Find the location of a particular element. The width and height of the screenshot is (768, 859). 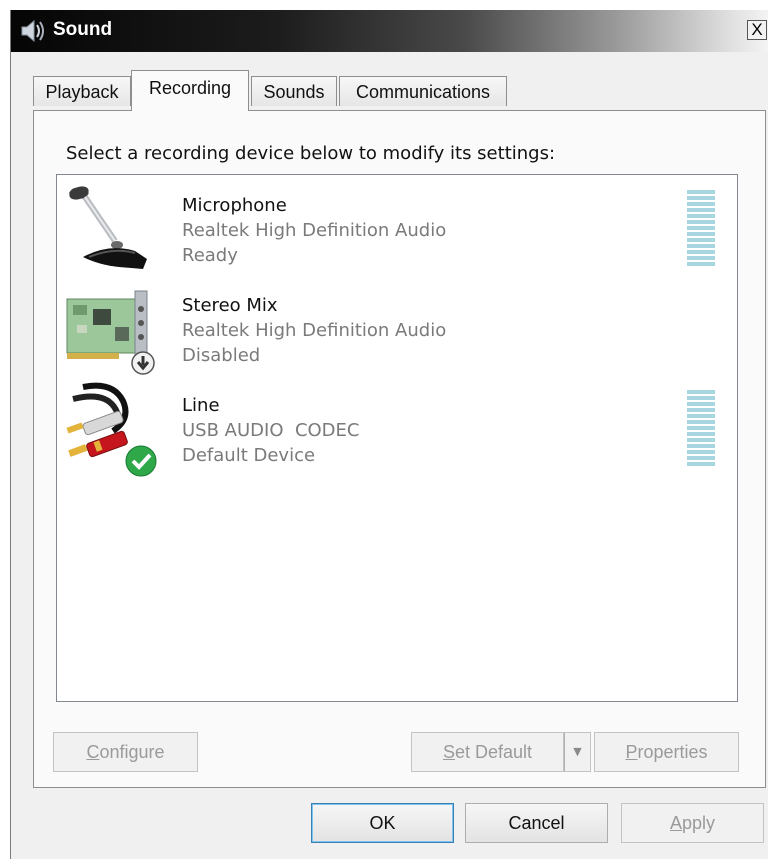

close-icon: X is located at coordinates (757, 29).